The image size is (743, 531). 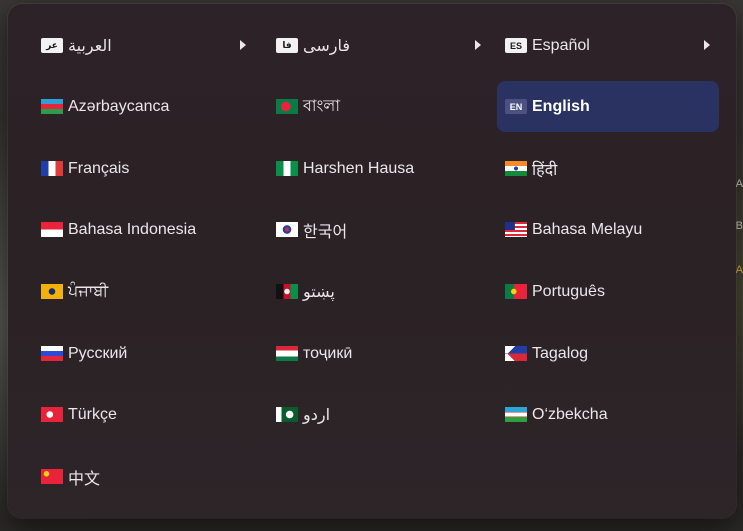 I want to click on language-option: тоҷикӣ, so click(x=379, y=353).